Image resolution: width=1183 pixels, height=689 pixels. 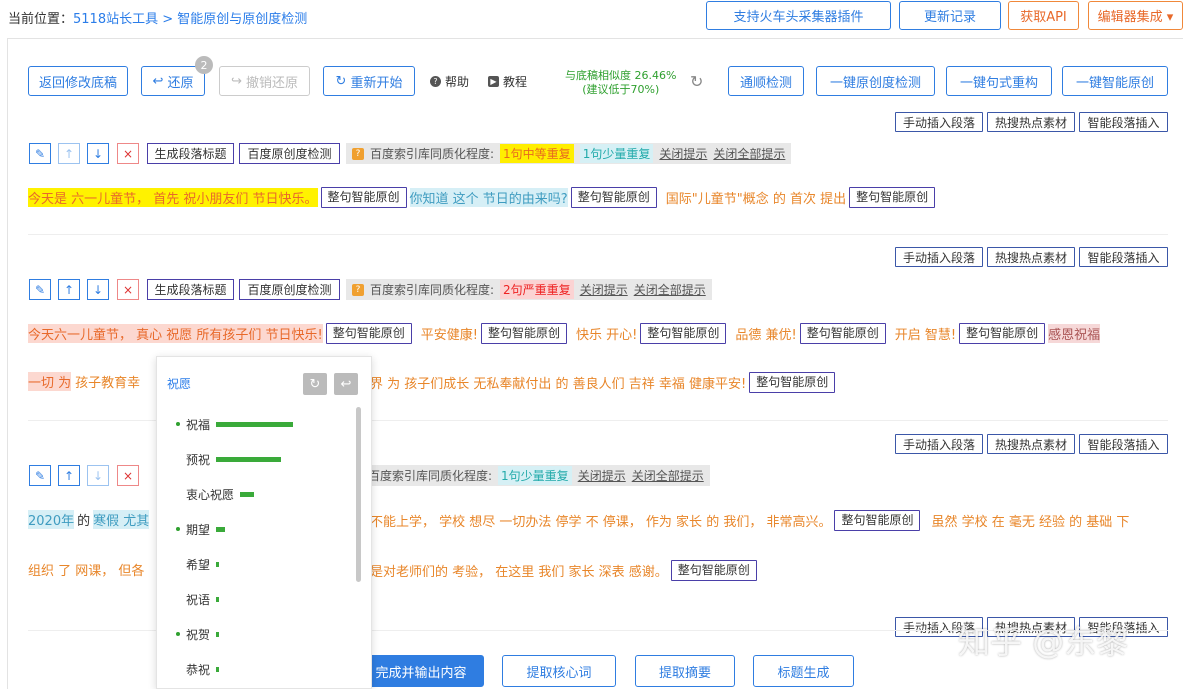 I want to click on redo-button: ↪ 撤销还原, so click(x=264, y=81).